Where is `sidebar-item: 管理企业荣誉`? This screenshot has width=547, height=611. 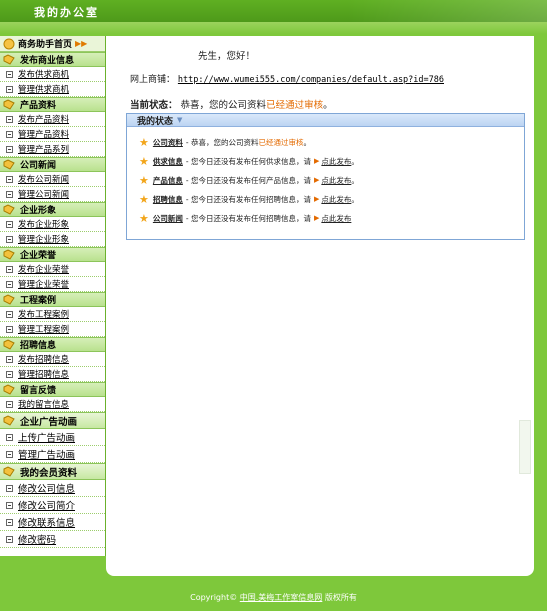 sidebar-item: 管理企业荣誉 is located at coordinates (52, 284).